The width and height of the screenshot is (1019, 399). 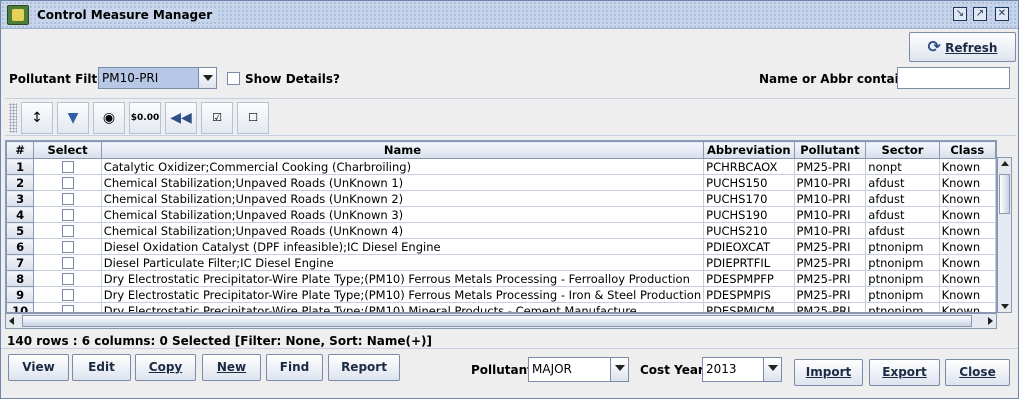 I want to click on row-number: 4, so click(x=20, y=214).